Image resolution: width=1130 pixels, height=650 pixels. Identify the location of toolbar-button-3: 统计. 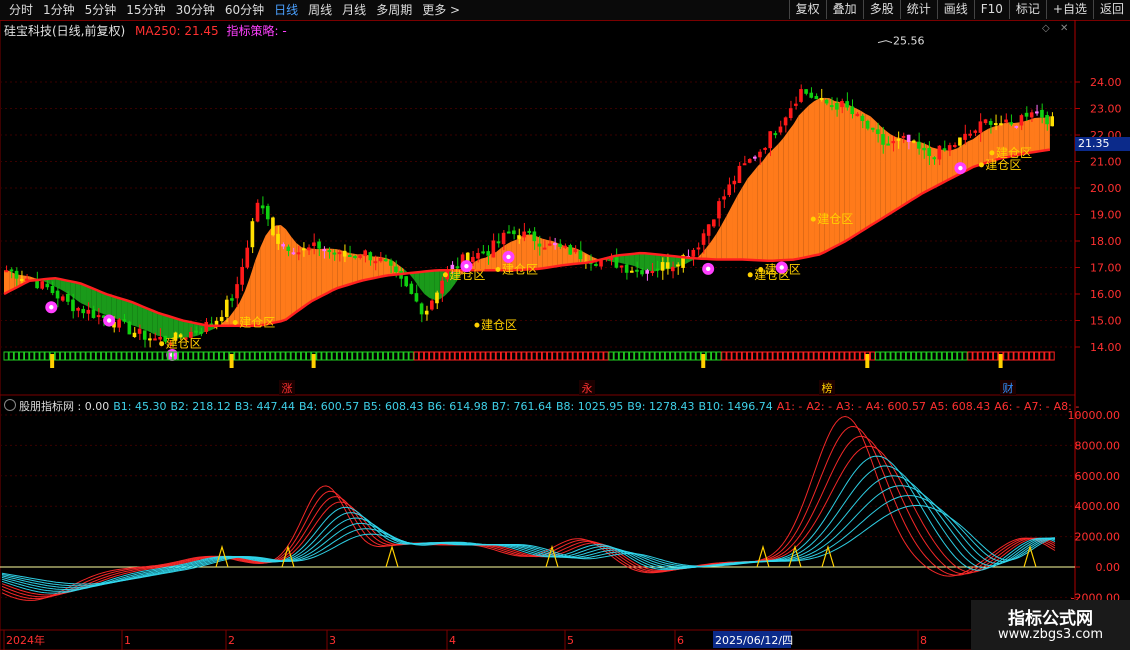
(918, 9).